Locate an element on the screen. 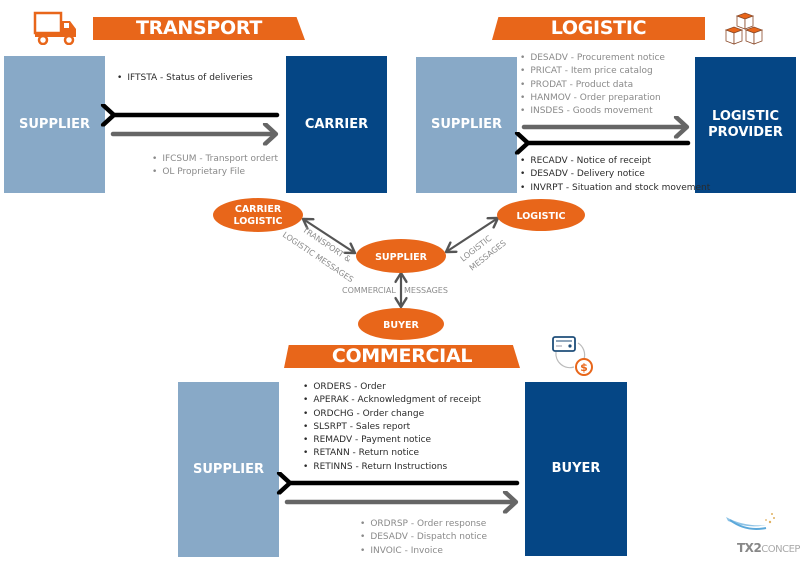  hub-node-label: SUPPLIER is located at coordinates (401, 257).